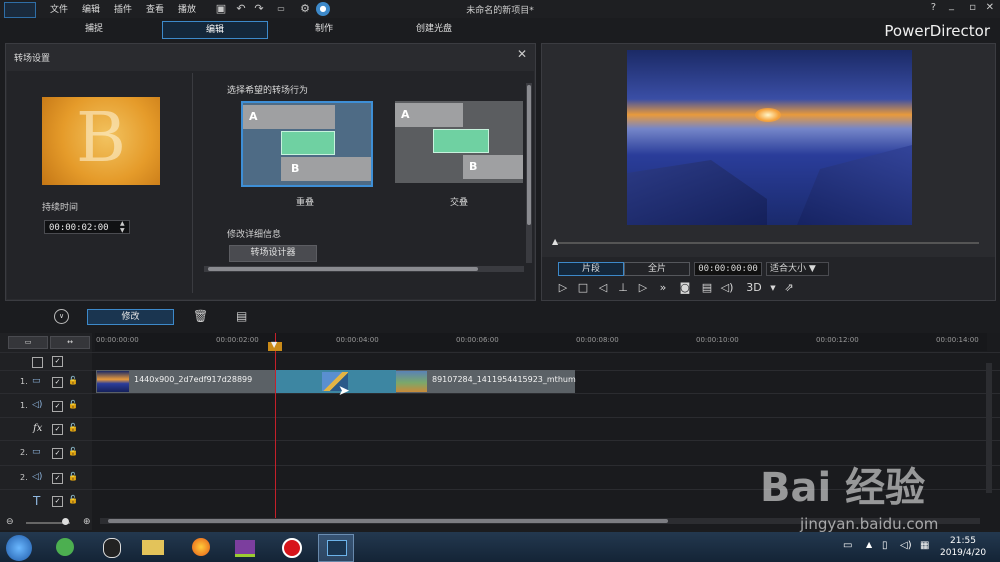 The width and height of the screenshot is (1000, 562). What do you see at coordinates (274, 344) in the screenshot?
I see `playhead-handle-icon: ▼` at bounding box center [274, 344].